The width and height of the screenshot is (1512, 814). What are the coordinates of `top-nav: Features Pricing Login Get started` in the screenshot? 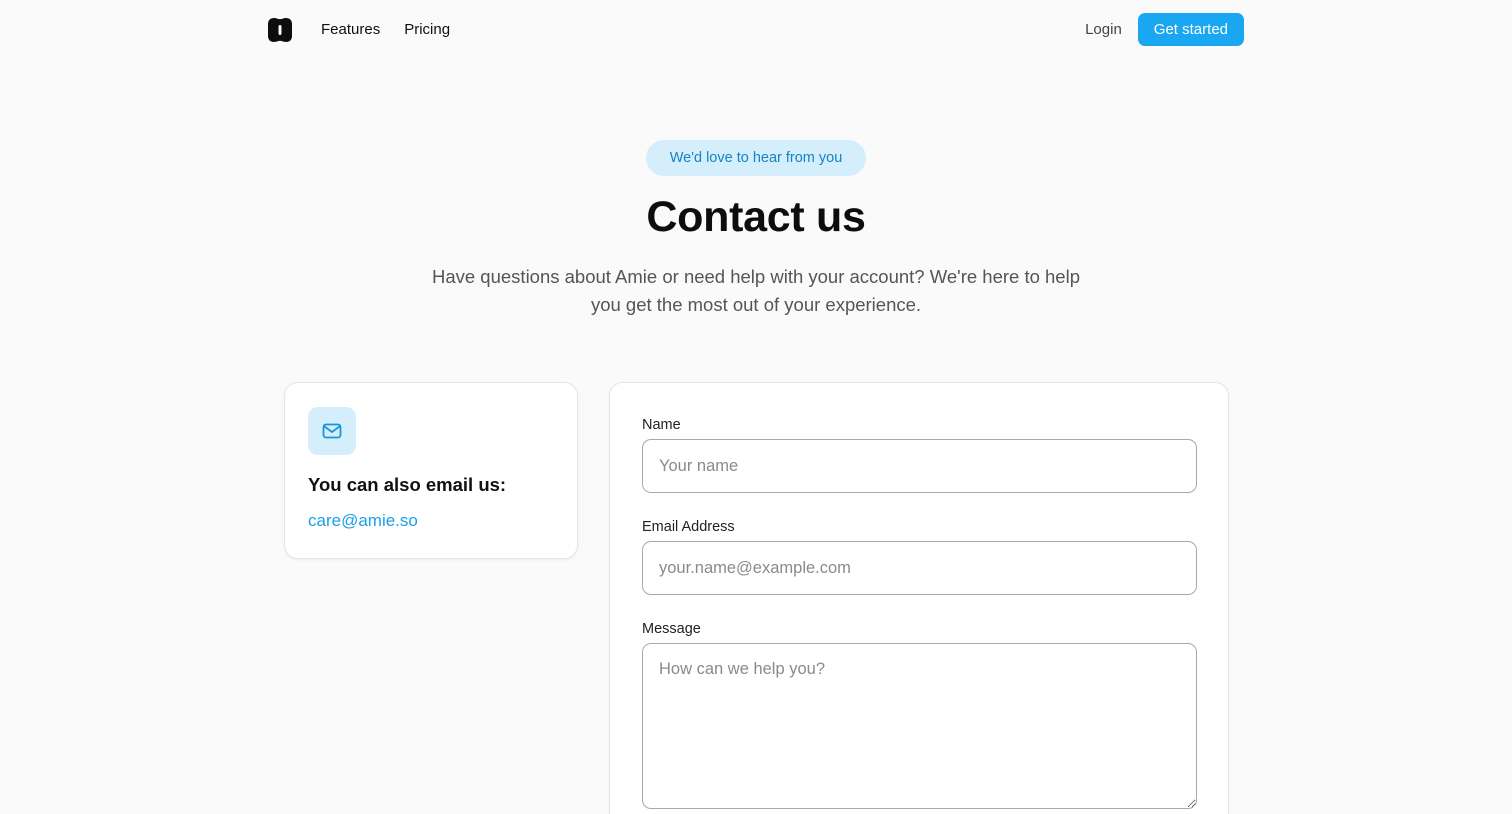 It's located at (755, 29).